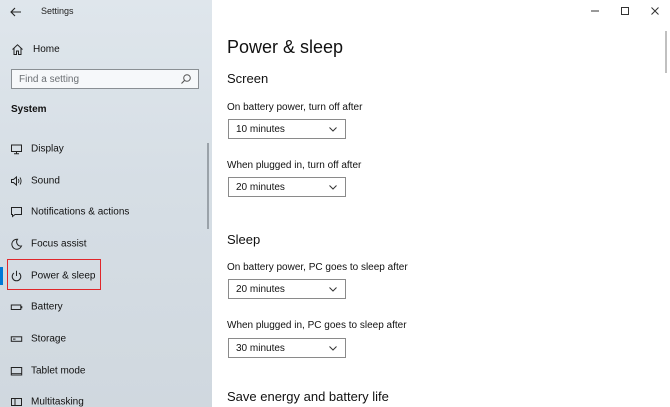 The height and width of the screenshot is (407, 670). What do you see at coordinates (244, 239) in the screenshot?
I see `section-heading-sleep: Sleep` at bounding box center [244, 239].